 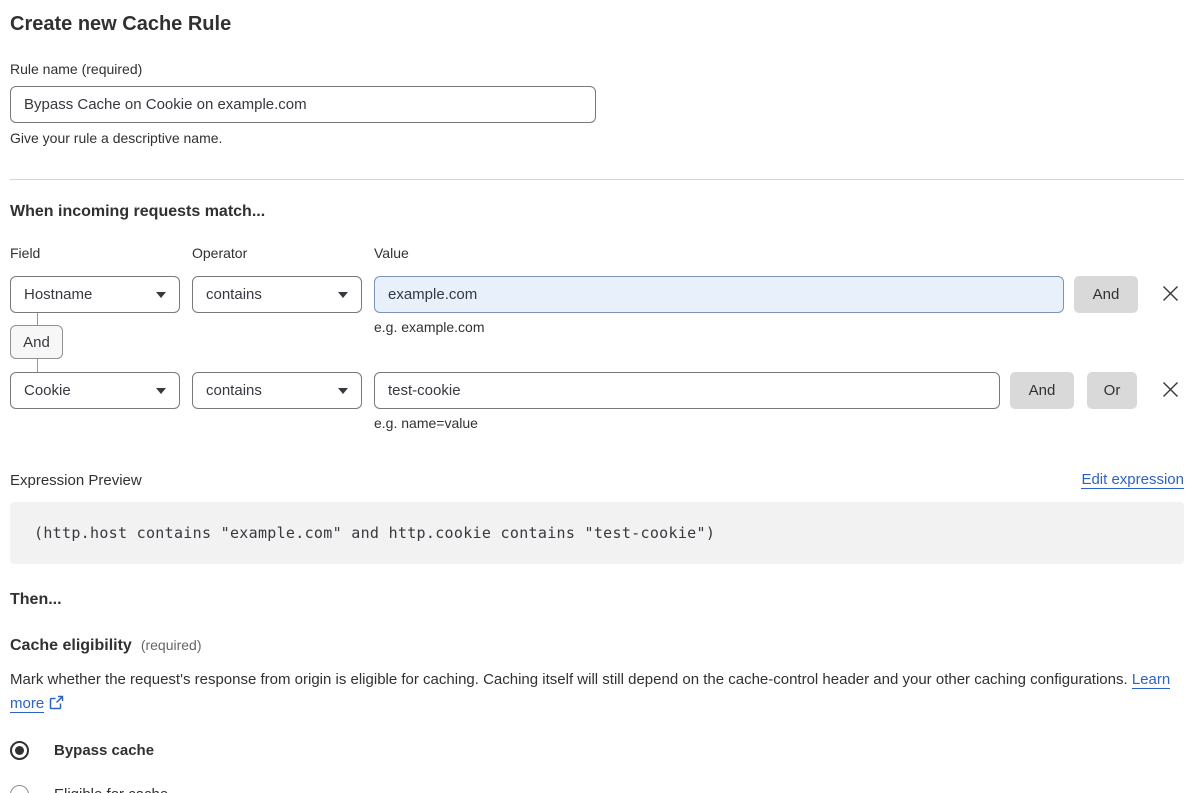 I want to click on expression-preview-label: Expression Preview, so click(x=76, y=480).